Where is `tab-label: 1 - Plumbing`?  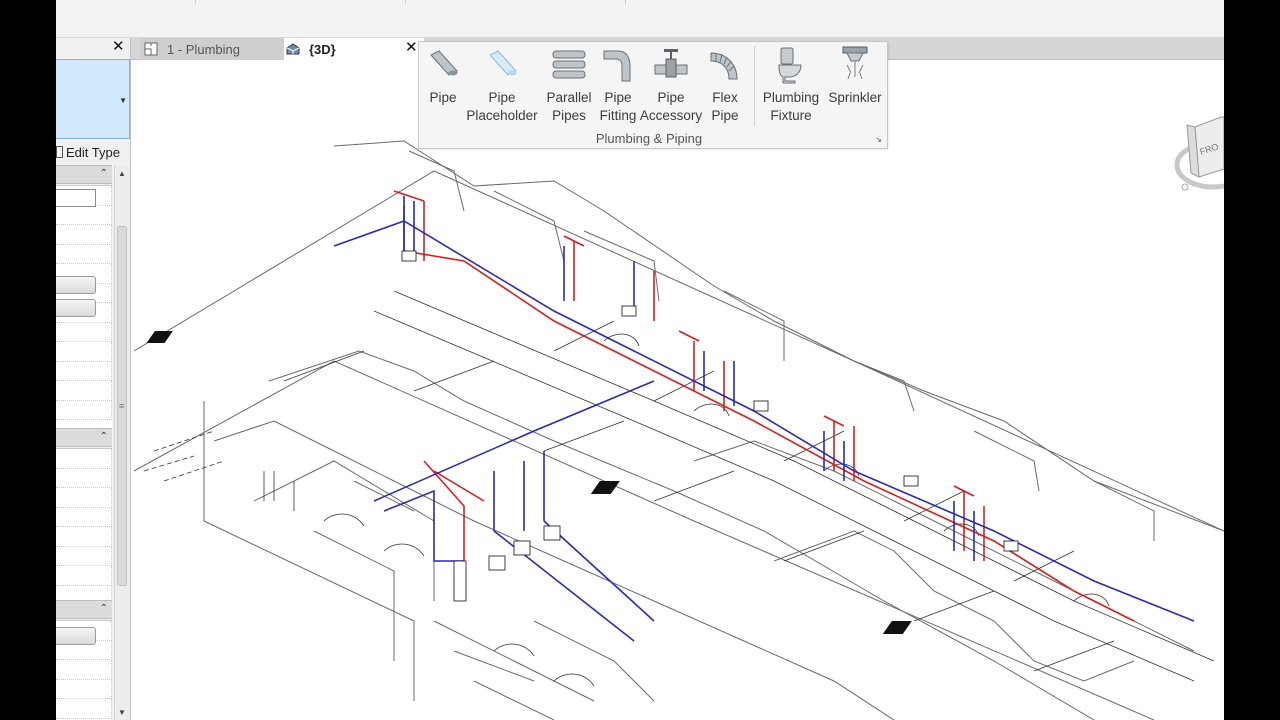
tab-label: 1 - Plumbing is located at coordinates (203, 49).